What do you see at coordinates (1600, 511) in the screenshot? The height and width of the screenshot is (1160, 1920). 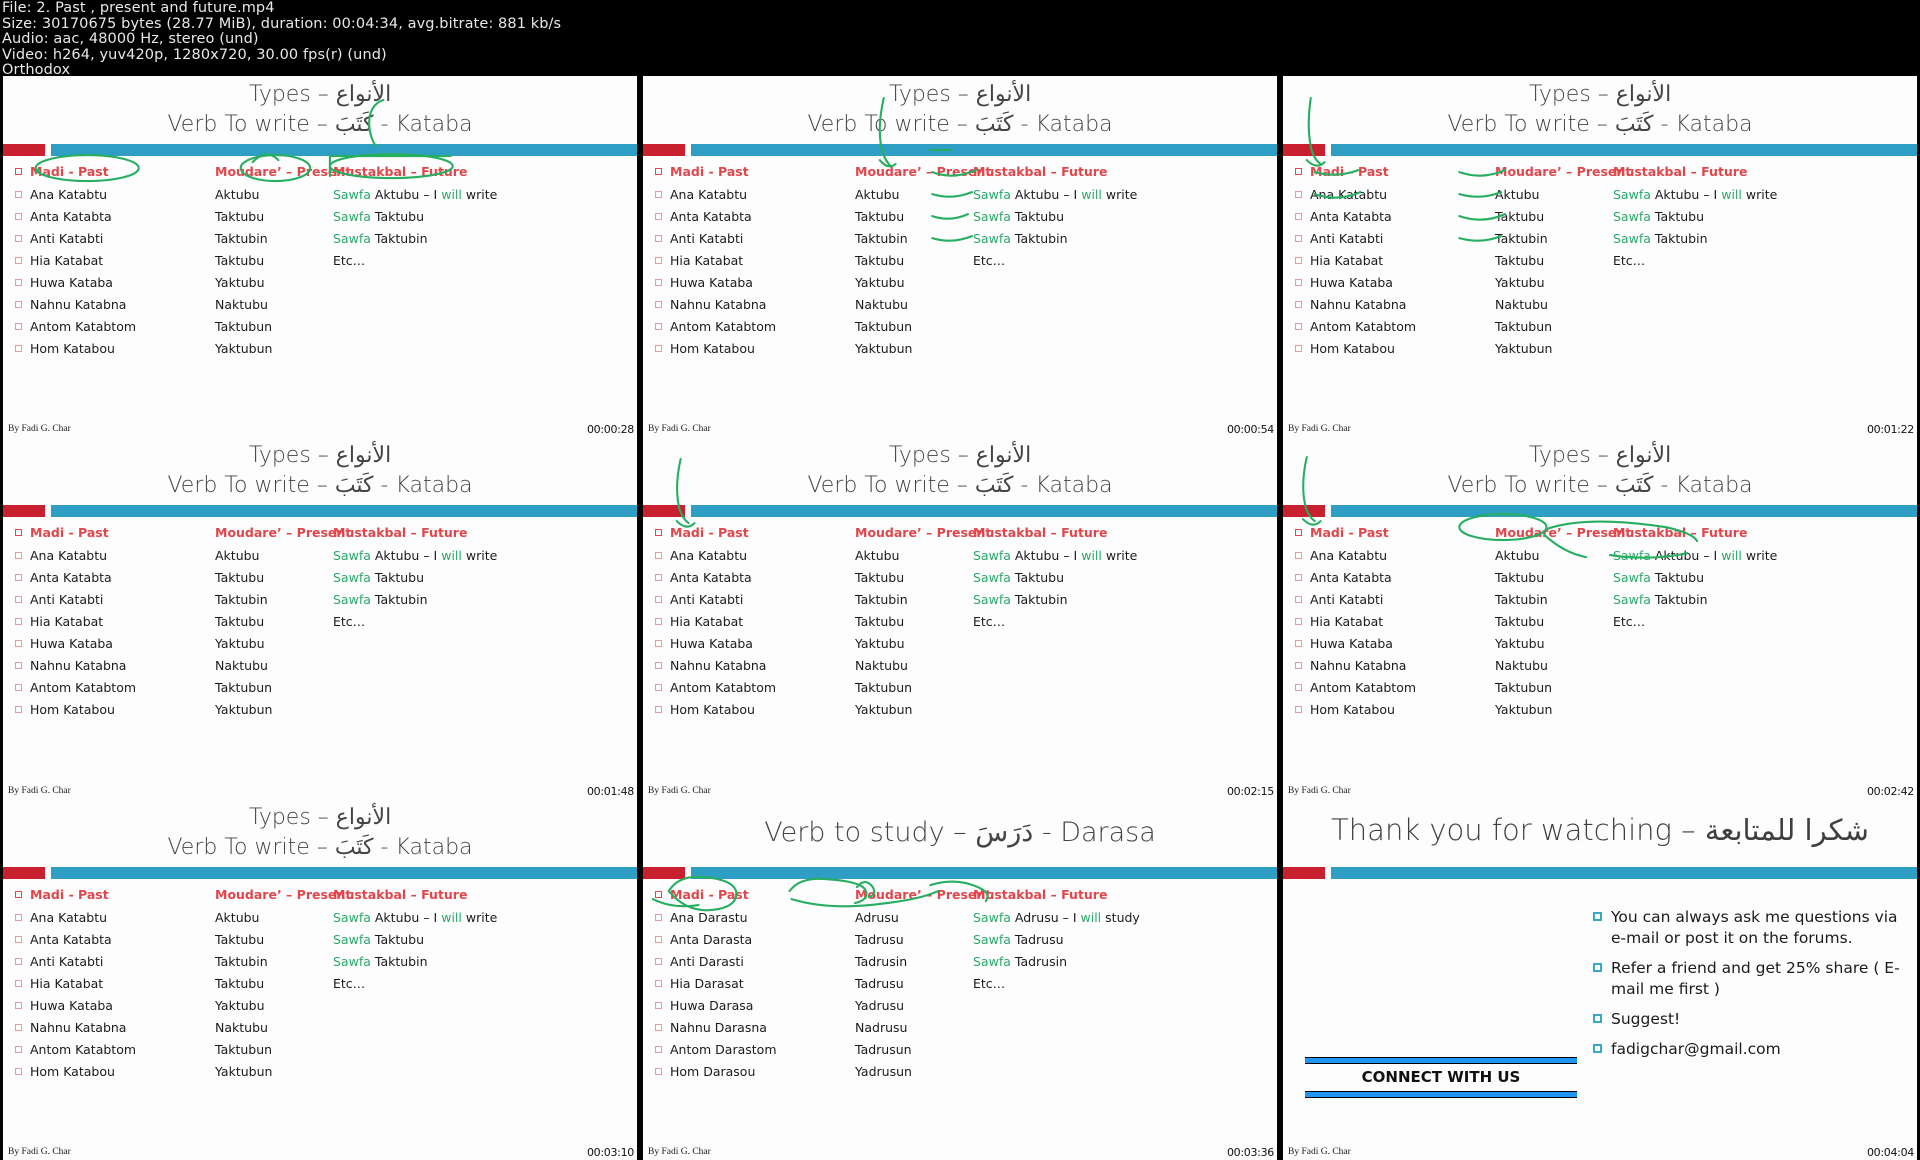 I see `slide-divider-bar` at bounding box center [1600, 511].